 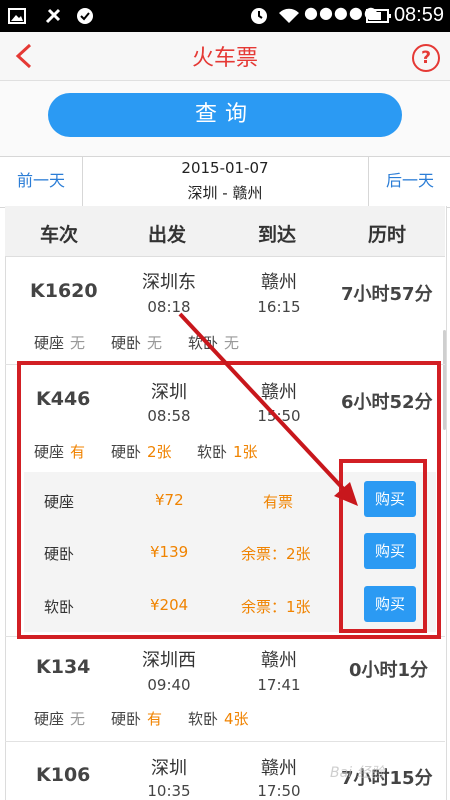 What do you see at coordinates (137, 343) in the screenshot?
I see `seat-hard-sleeper: 硬卧无` at bounding box center [137, 343].